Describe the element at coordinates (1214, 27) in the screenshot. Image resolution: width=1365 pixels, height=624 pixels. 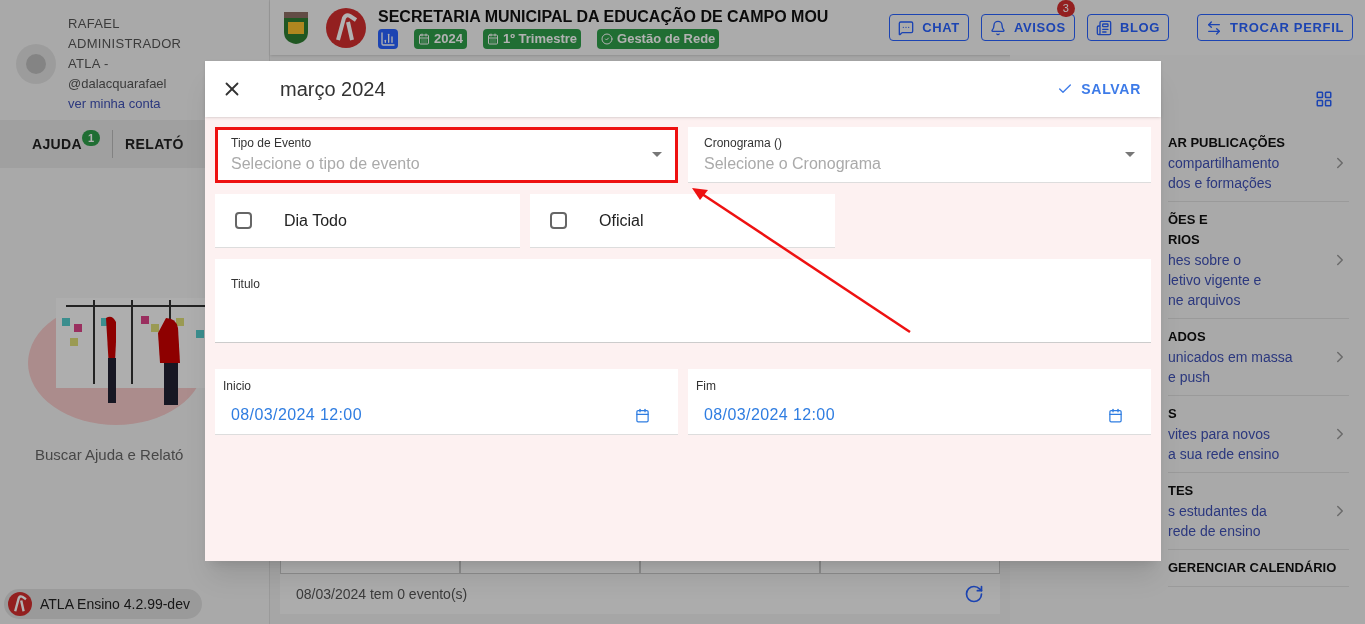
I see `swap-arrows-icon` at that location.